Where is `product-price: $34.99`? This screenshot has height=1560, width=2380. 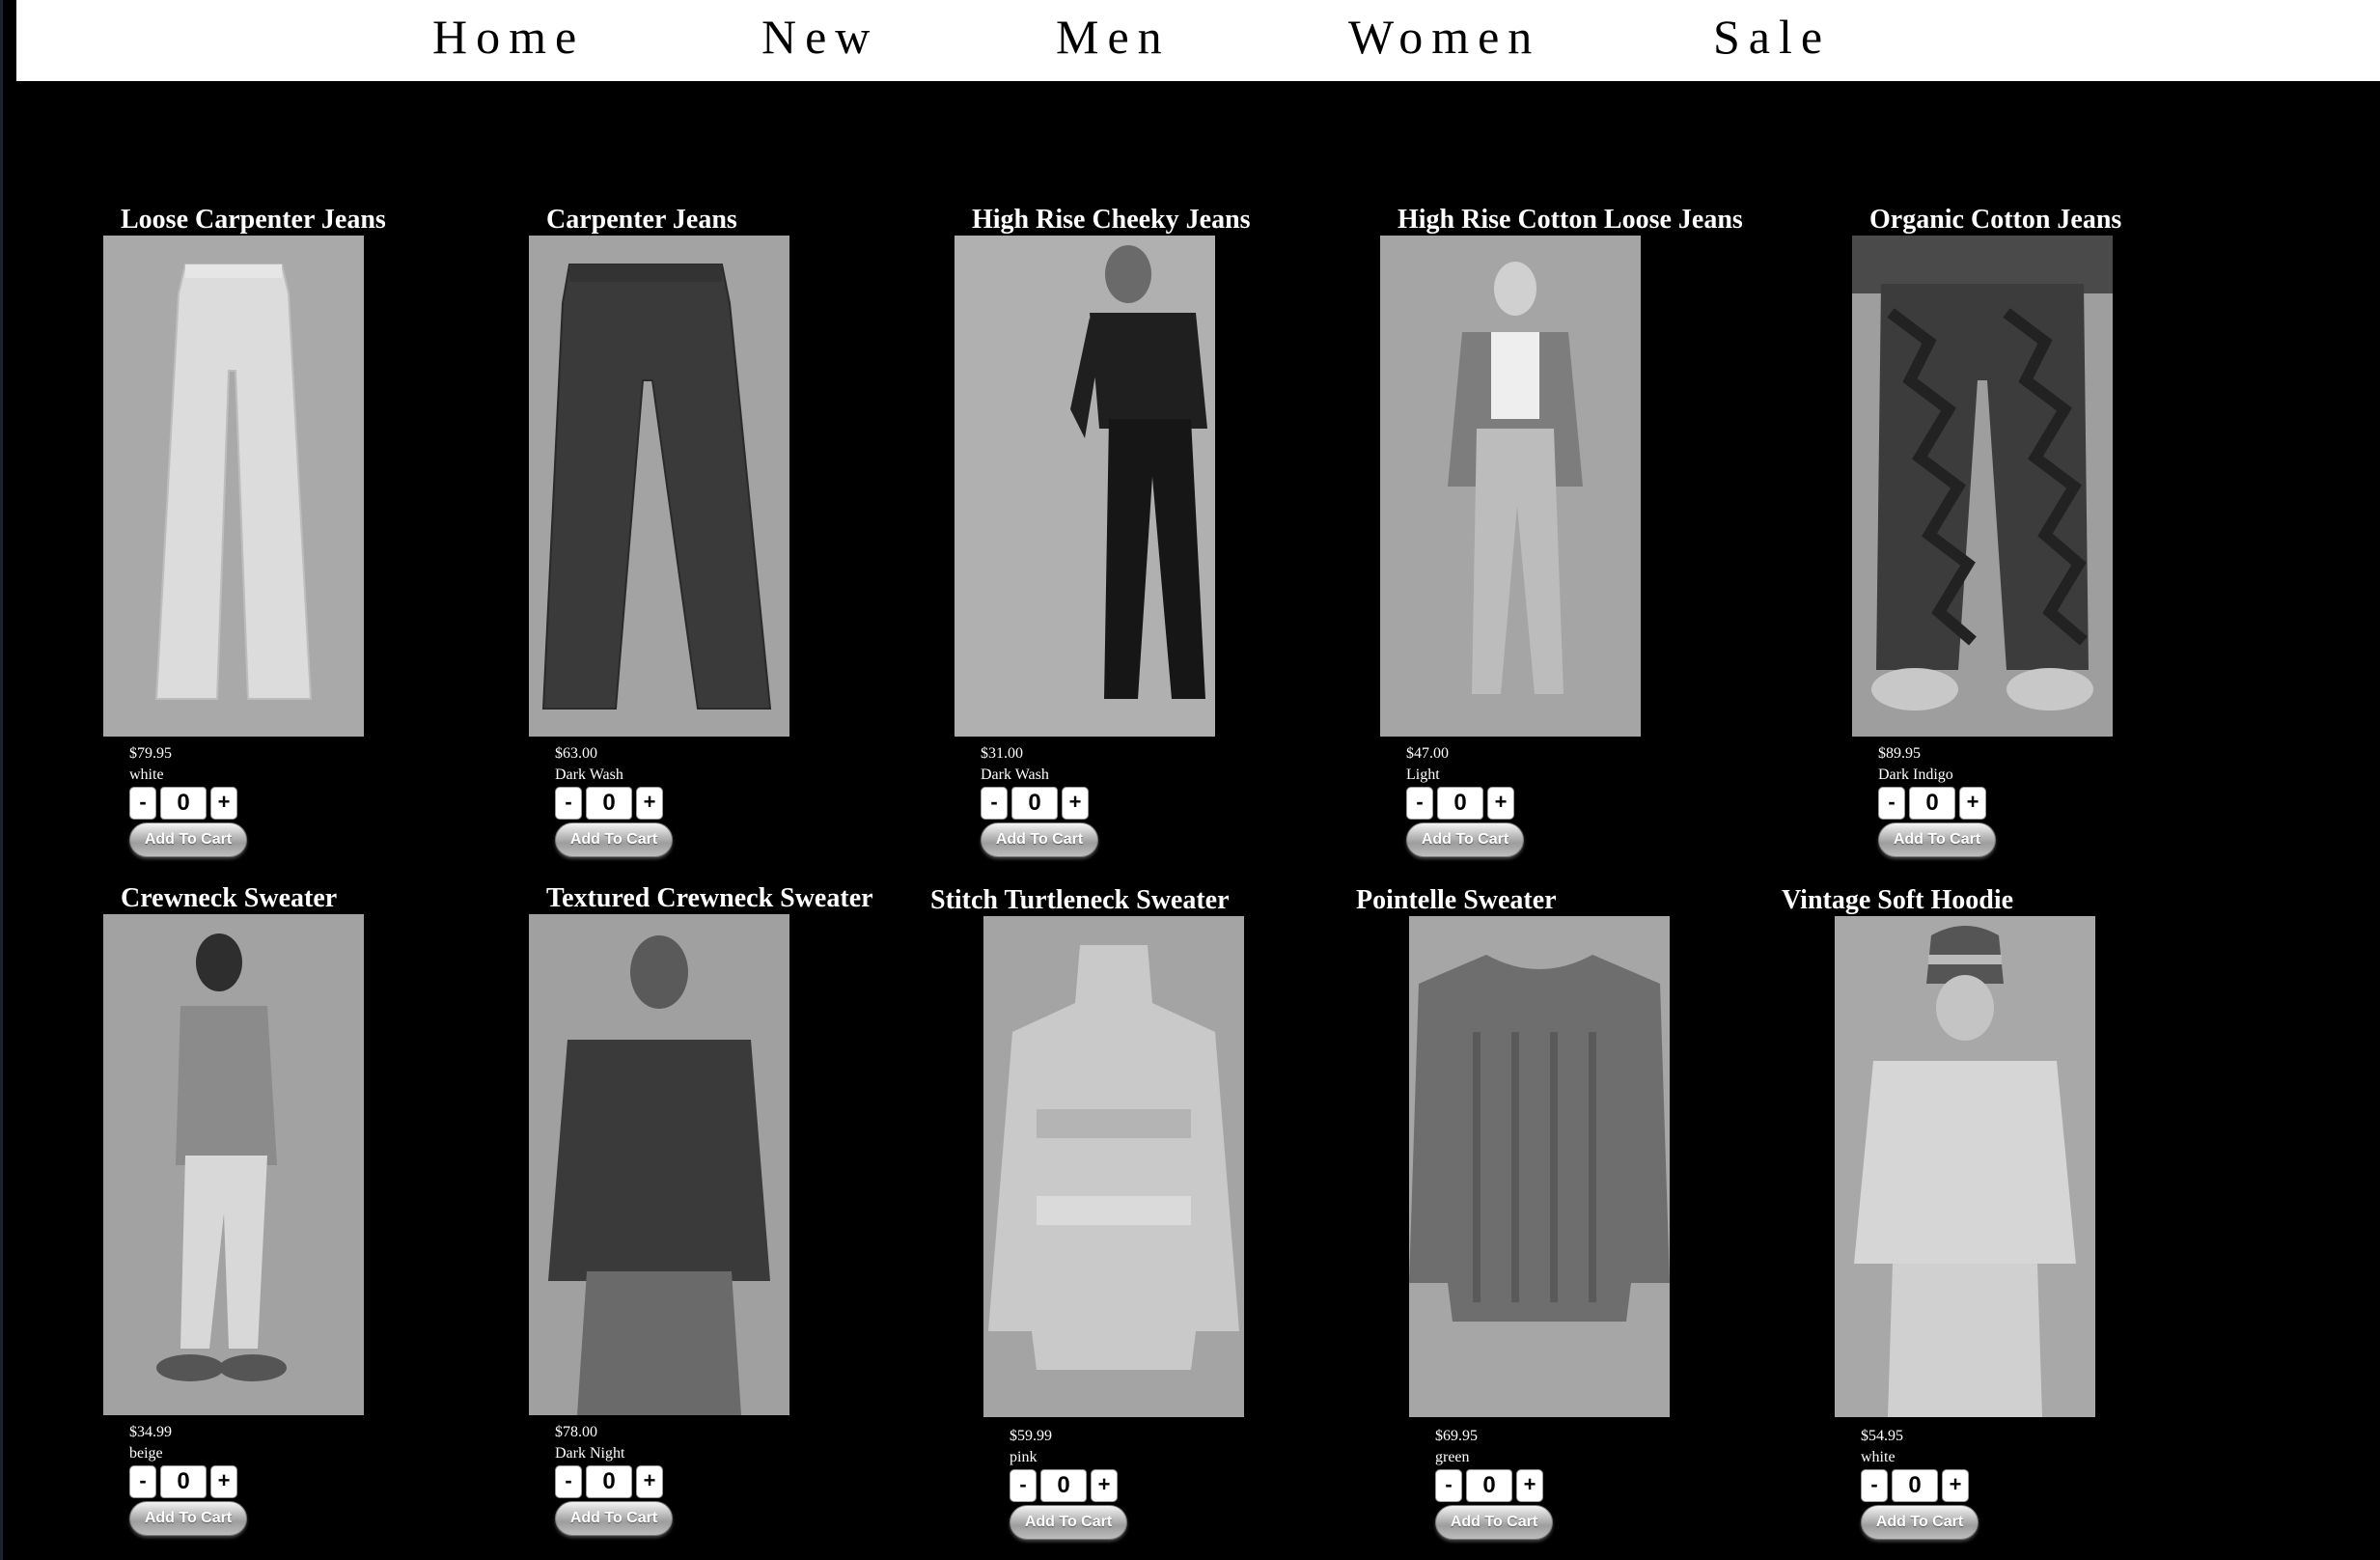
product-price: $34.99 is located at coordinates (151, 1432).